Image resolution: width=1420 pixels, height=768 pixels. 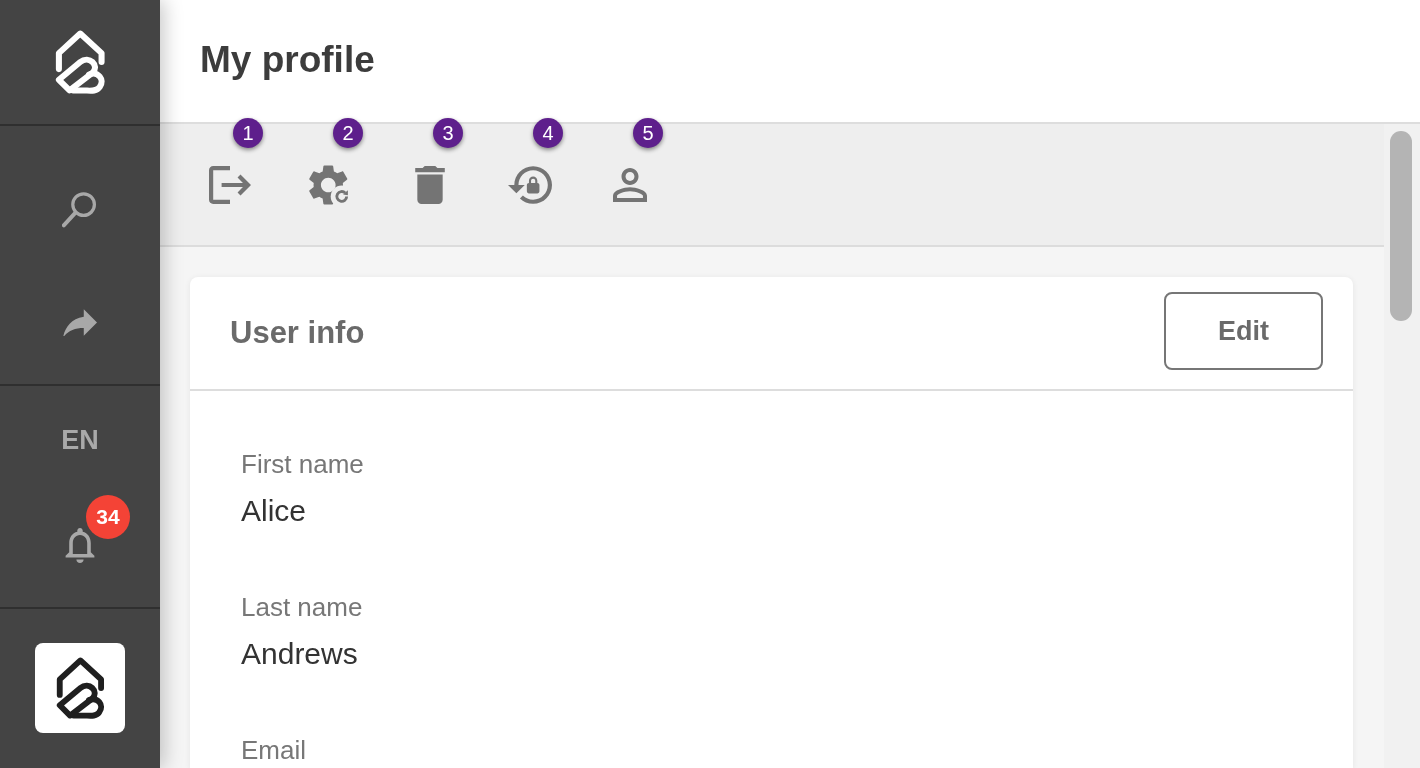 What do you see at coordinates (448, 133) in the screenshot?
I see `step-number-badge: 3` at bounding box center [448, 133].